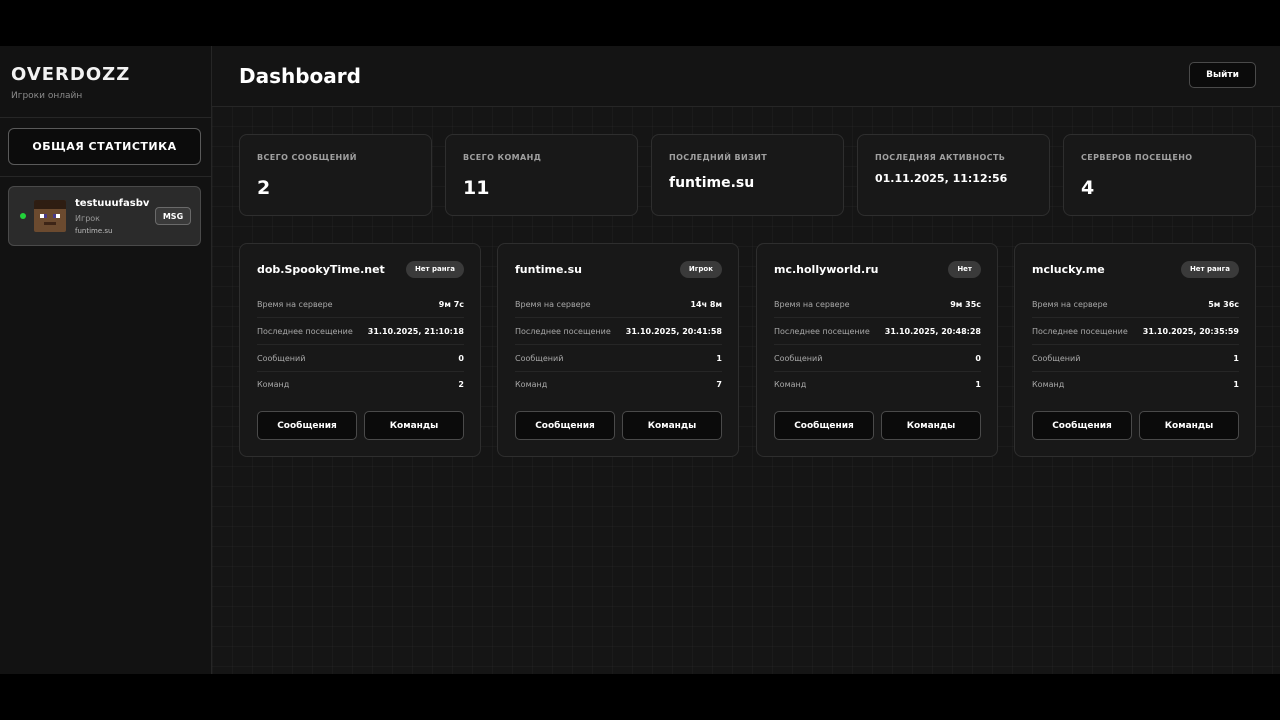  I want to click on stat-value: 01.11.2025, 11:12:56, so click(941, 178).